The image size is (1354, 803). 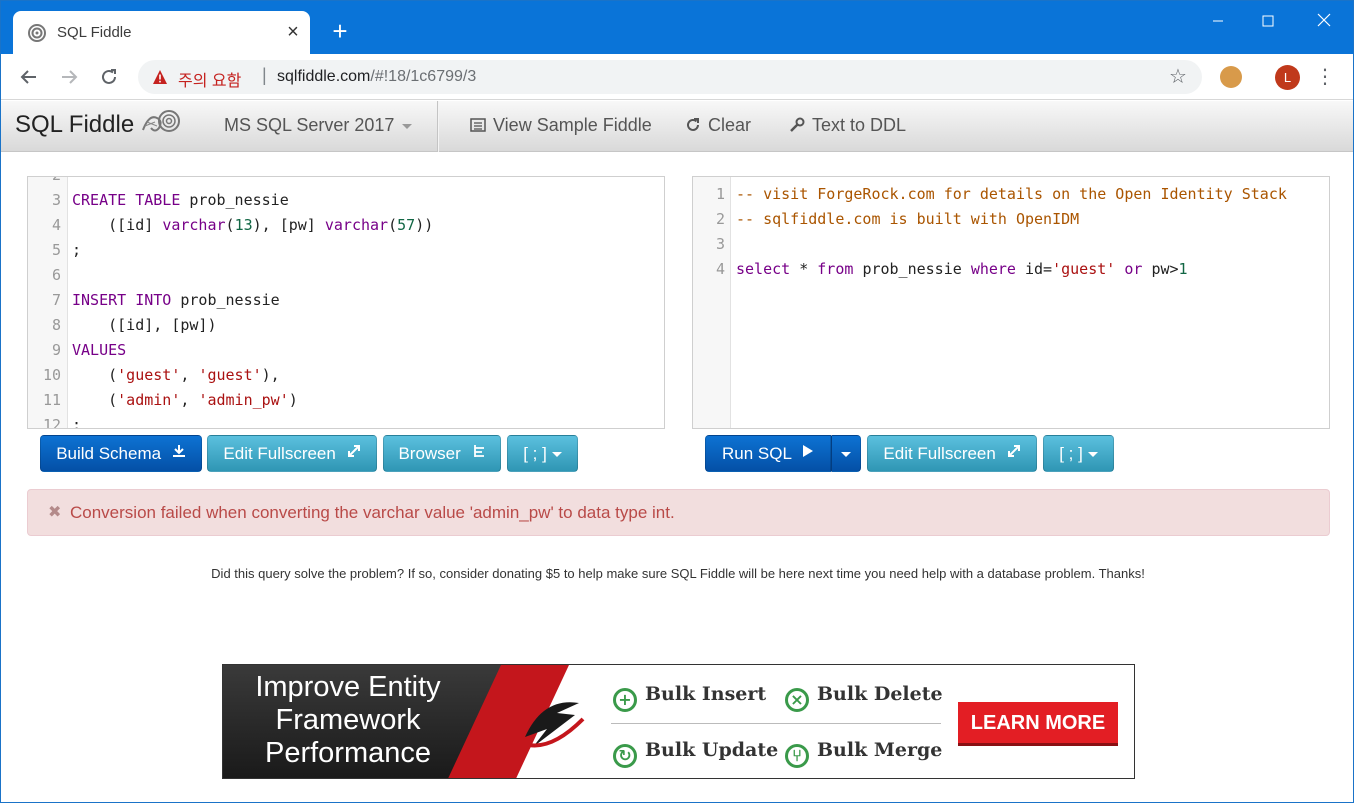 I want to click on line-number: 1, so click(x=720, y=194).